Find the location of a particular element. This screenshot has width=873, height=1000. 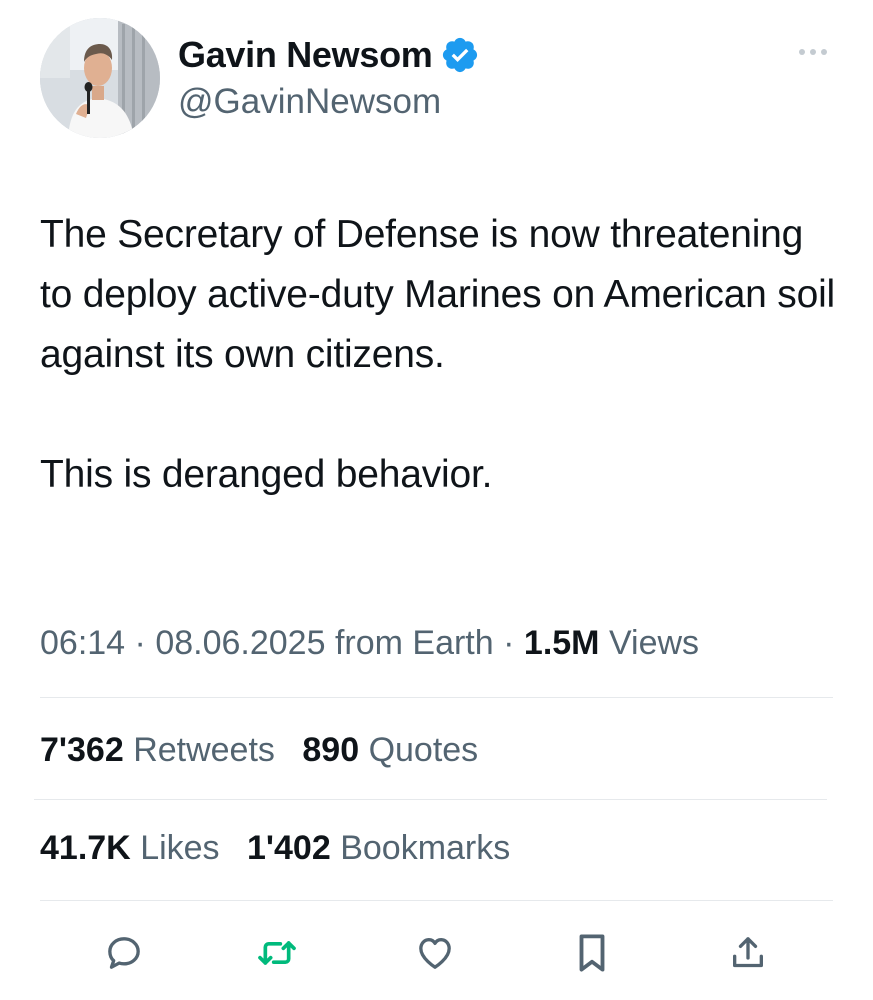

views-label: Views is located at coordinates (654, 643).